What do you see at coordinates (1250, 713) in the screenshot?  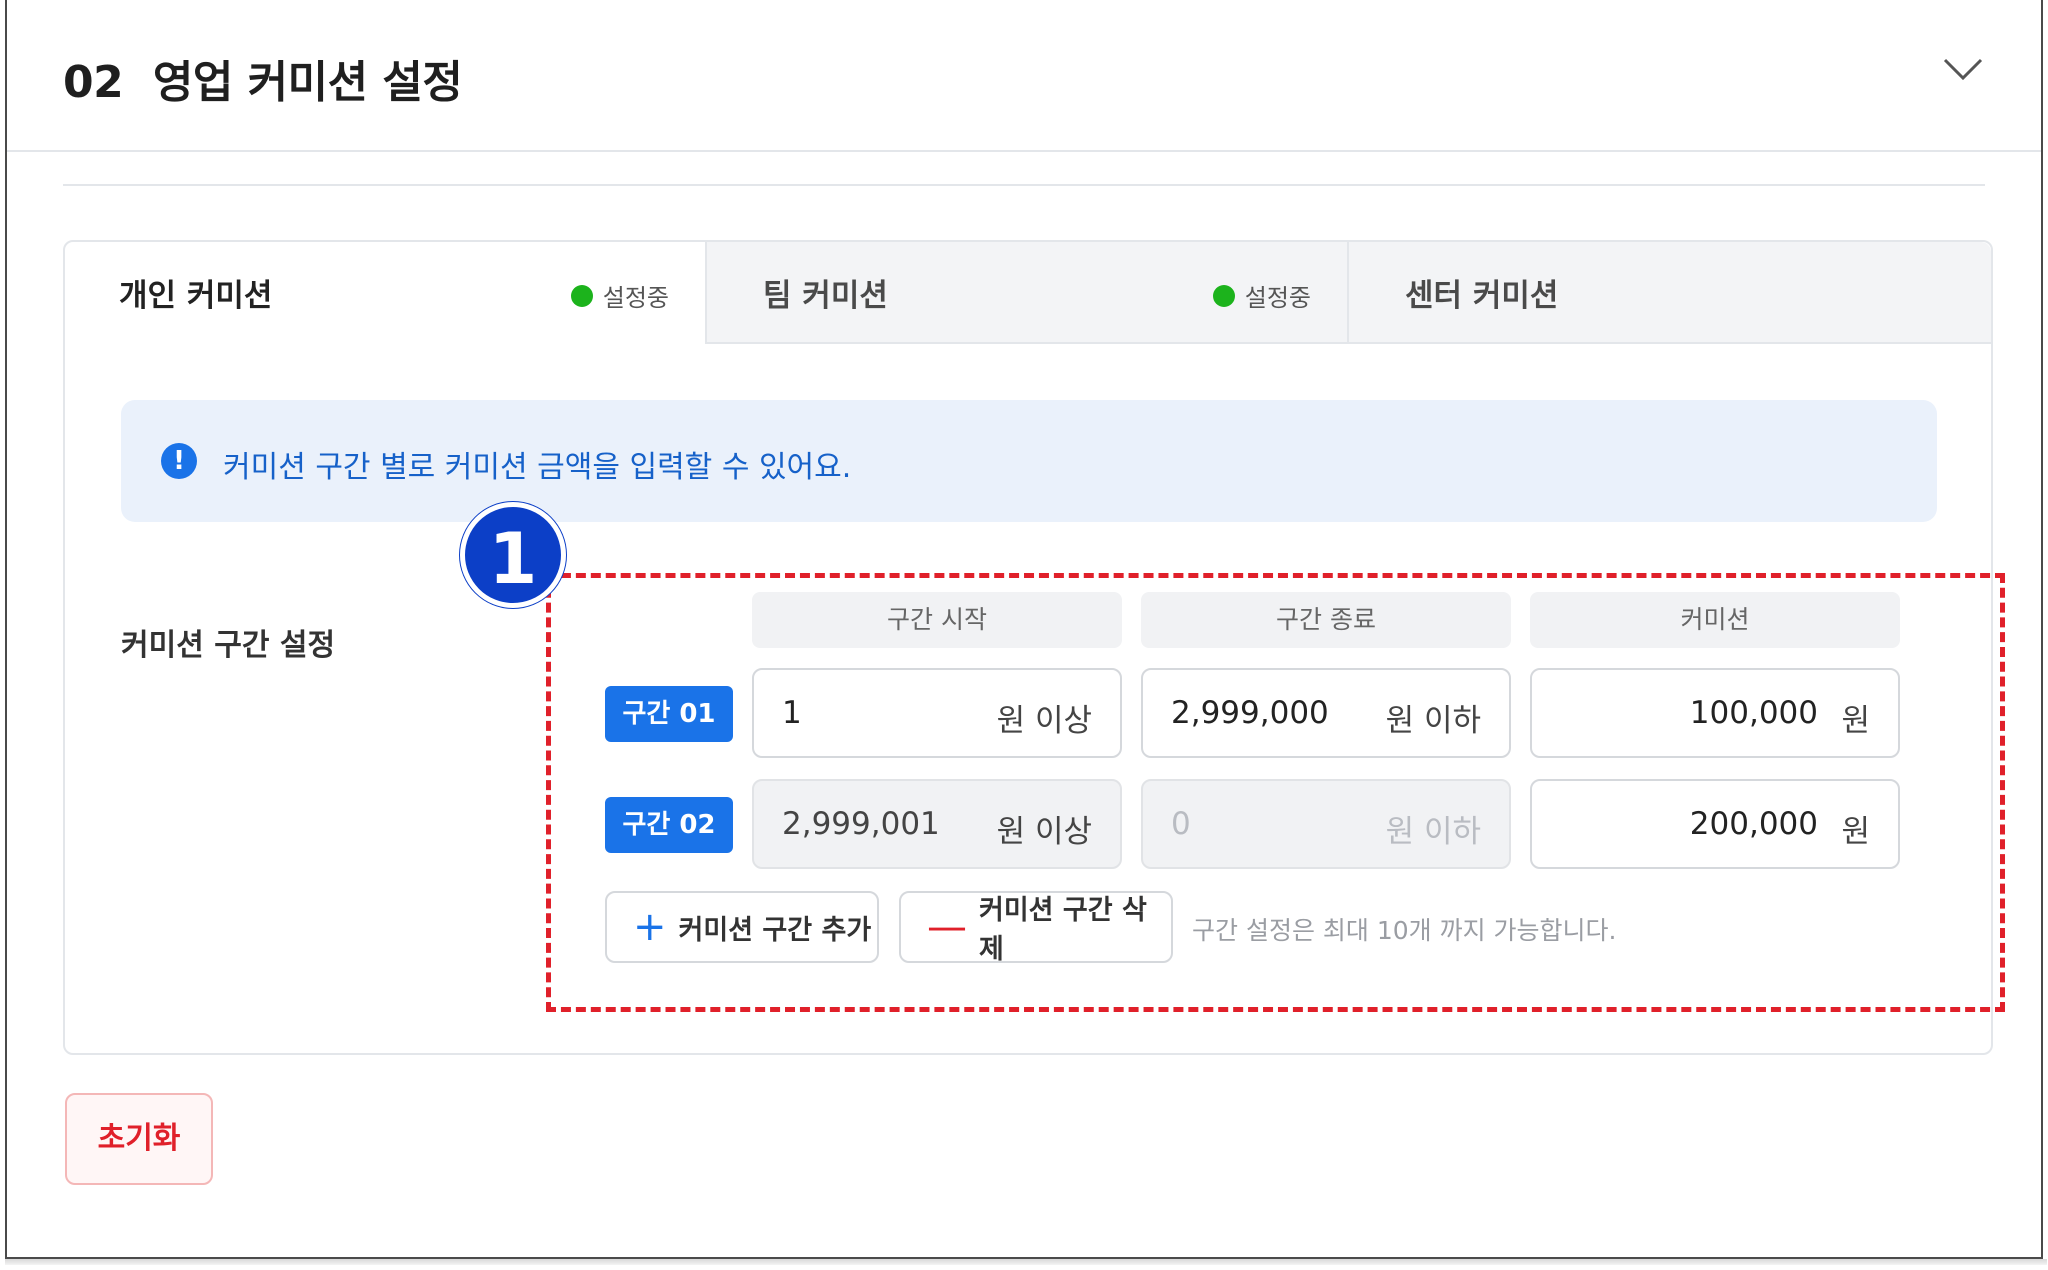 I see `input-value: 2,999,000` at bounding box center [1250, 713].